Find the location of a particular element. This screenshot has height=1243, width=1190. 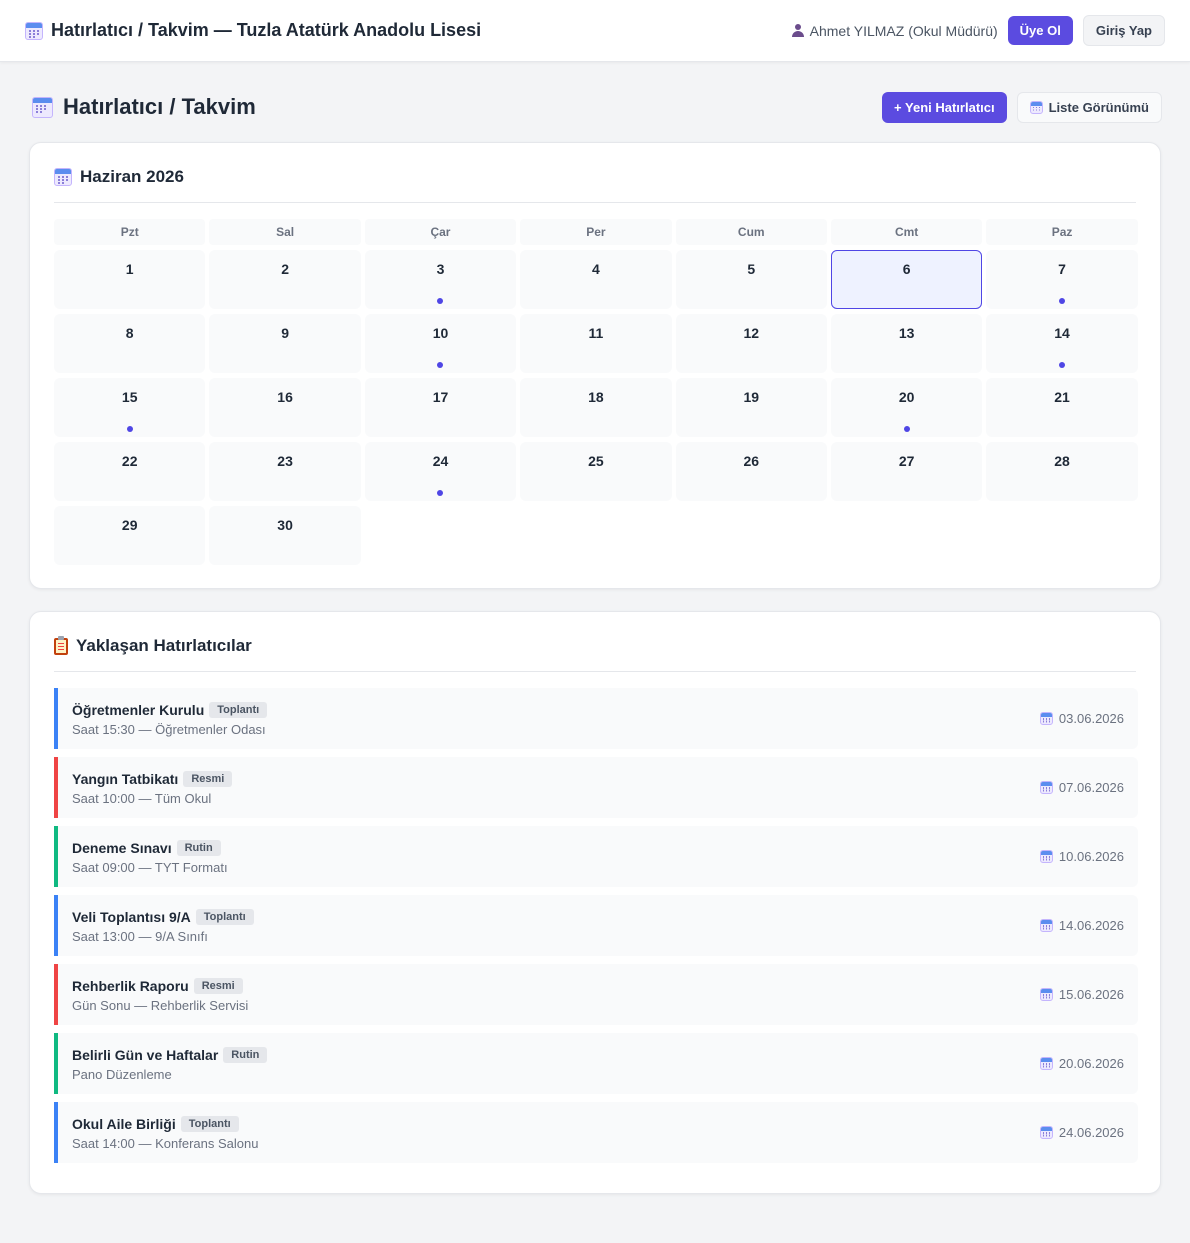

day-cell: 20 is located at coordinates (906, 407).